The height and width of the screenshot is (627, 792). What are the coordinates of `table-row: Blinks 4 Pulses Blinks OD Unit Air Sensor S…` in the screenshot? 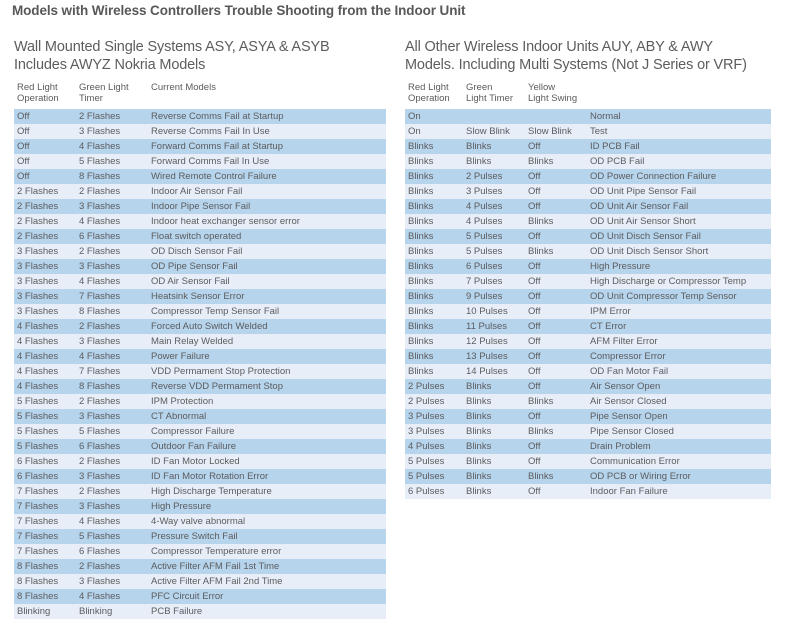 It's located at (588, 221).